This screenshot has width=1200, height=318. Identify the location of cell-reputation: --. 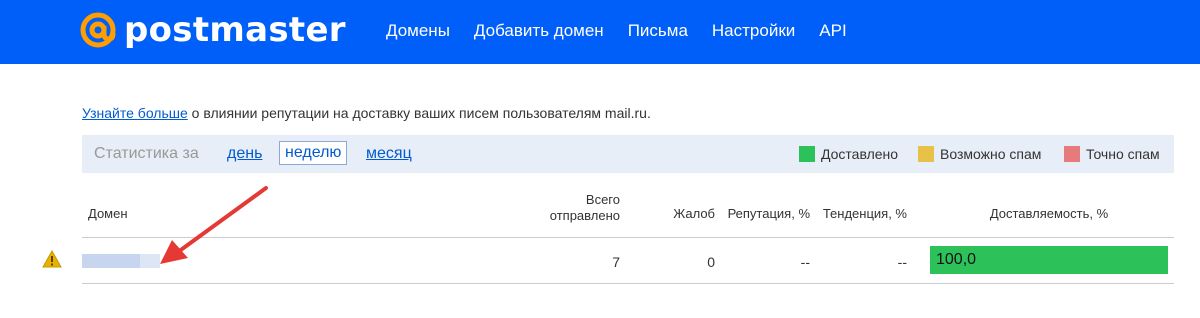
(805, 262).